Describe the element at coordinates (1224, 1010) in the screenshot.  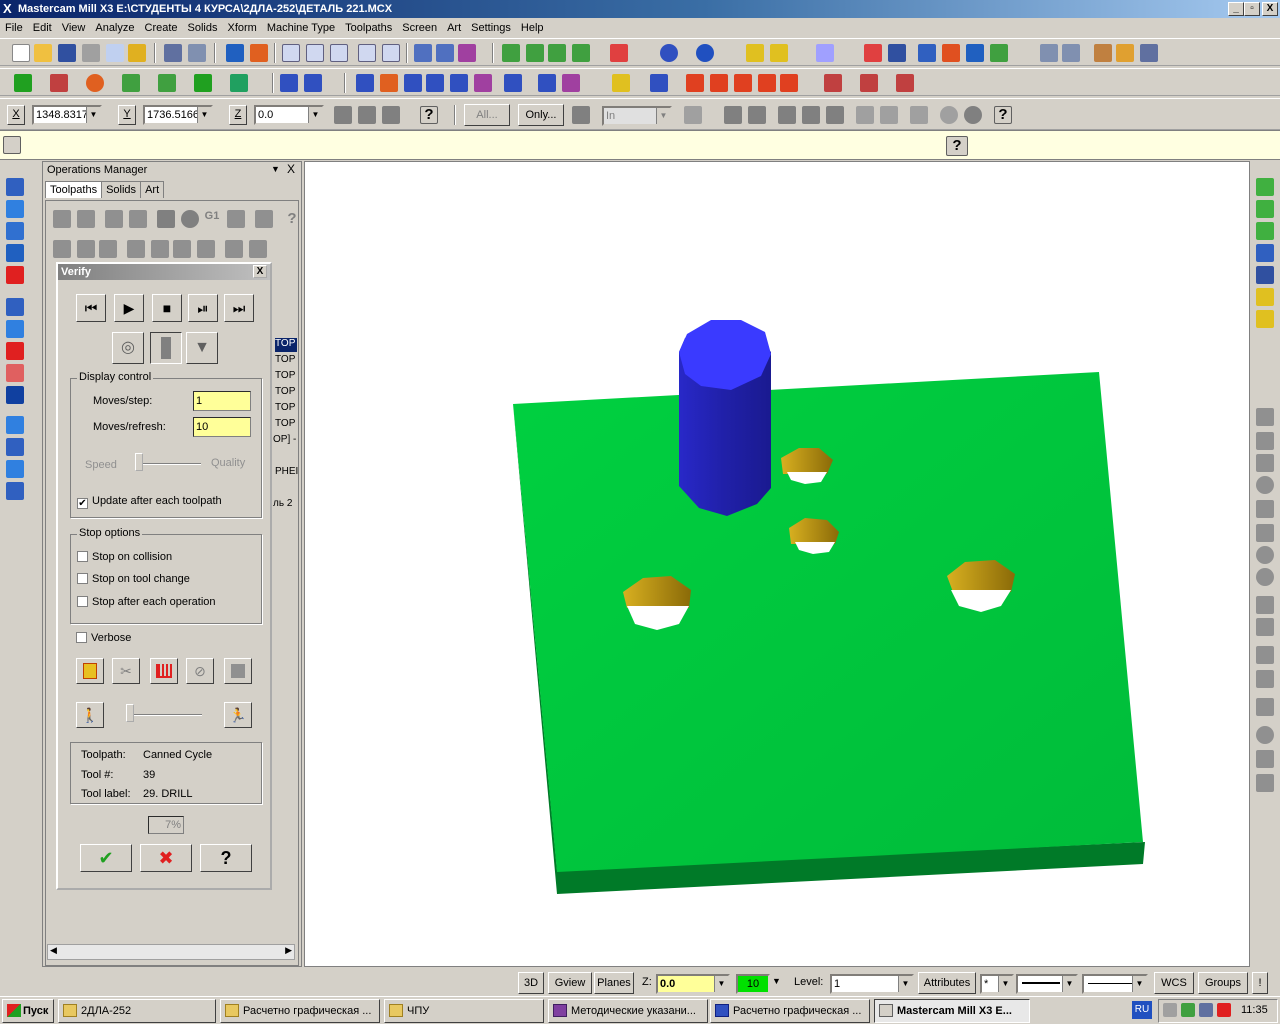
I see `tray-antivirus-icon` at that location.